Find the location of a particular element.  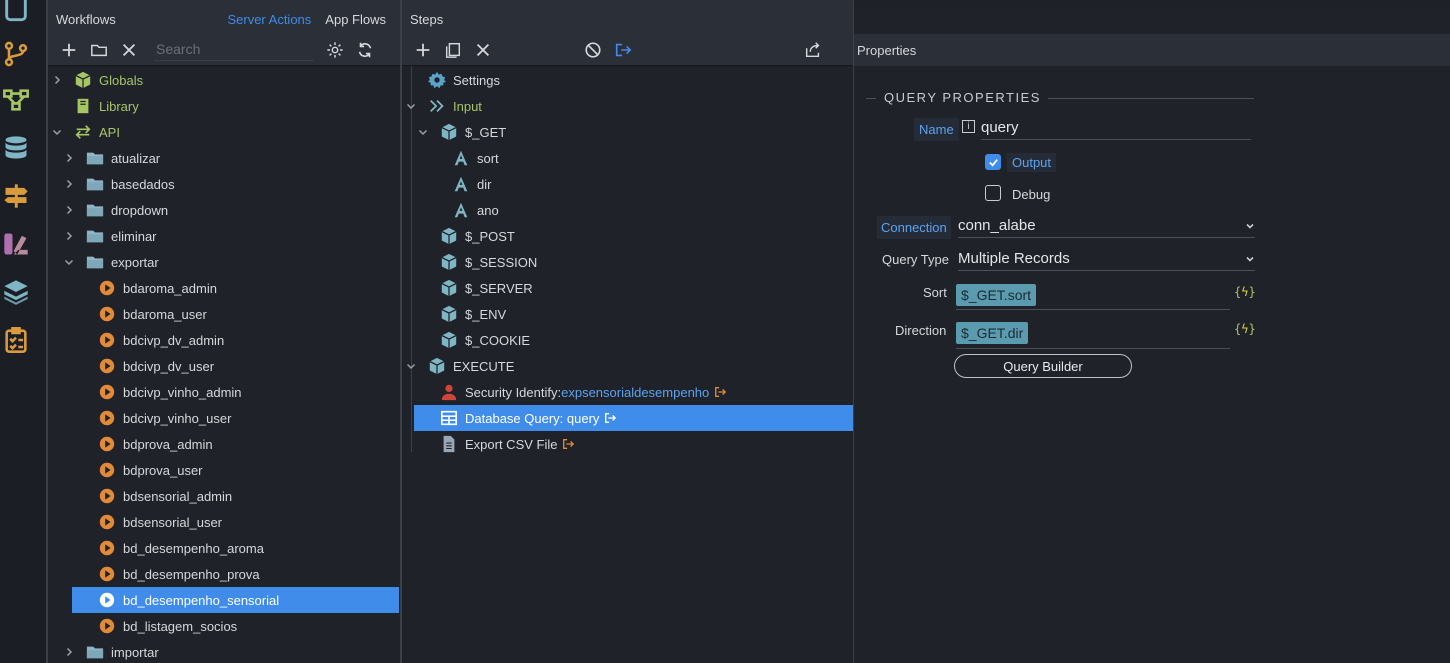

info-icon: i is located at coordinates (968, 126).